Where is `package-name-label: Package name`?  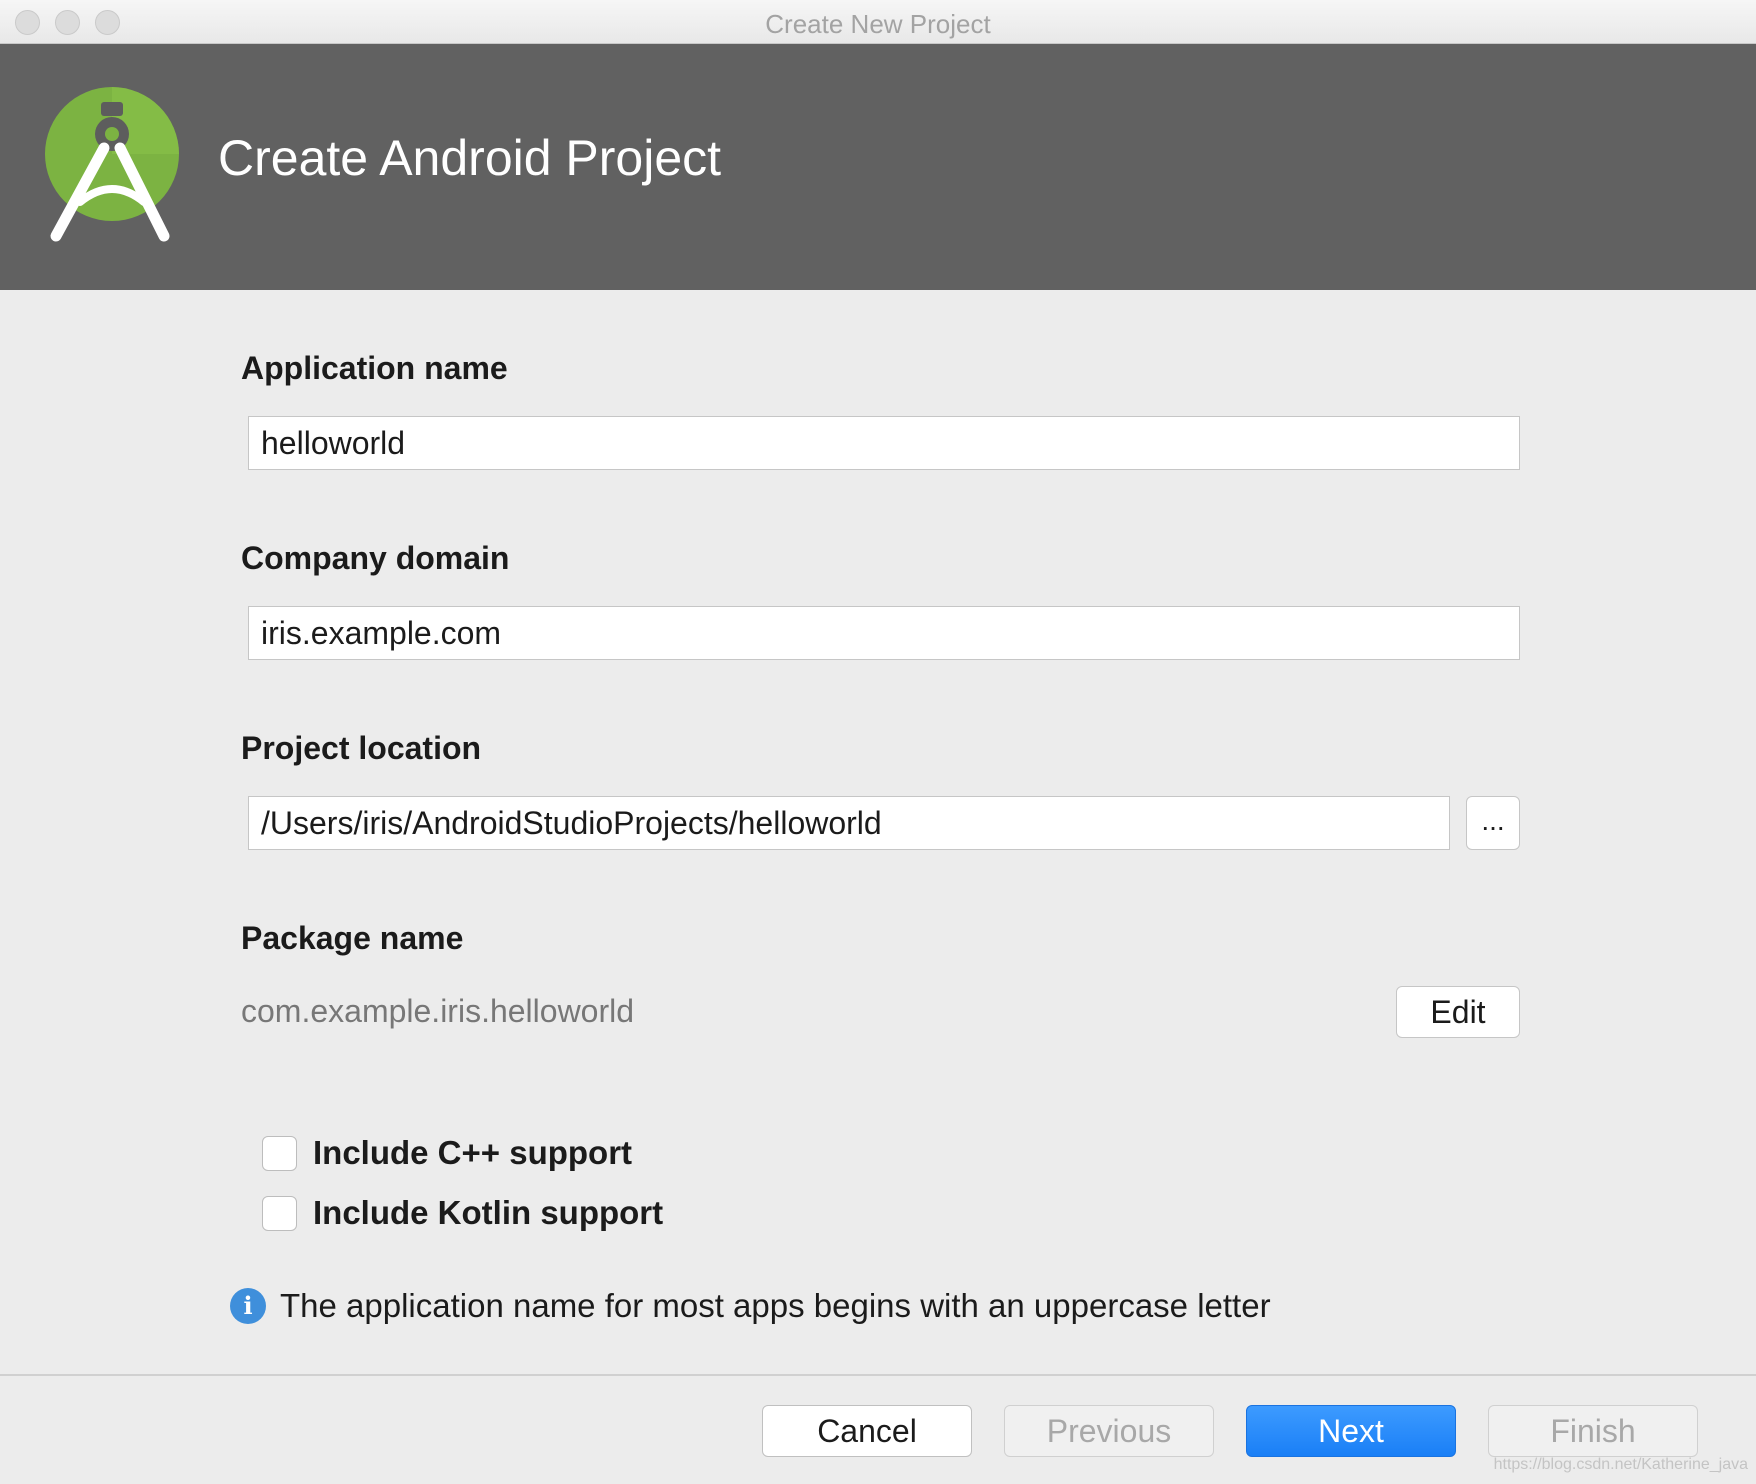 package-name-label: Package name is located at coordinates (352, 938).